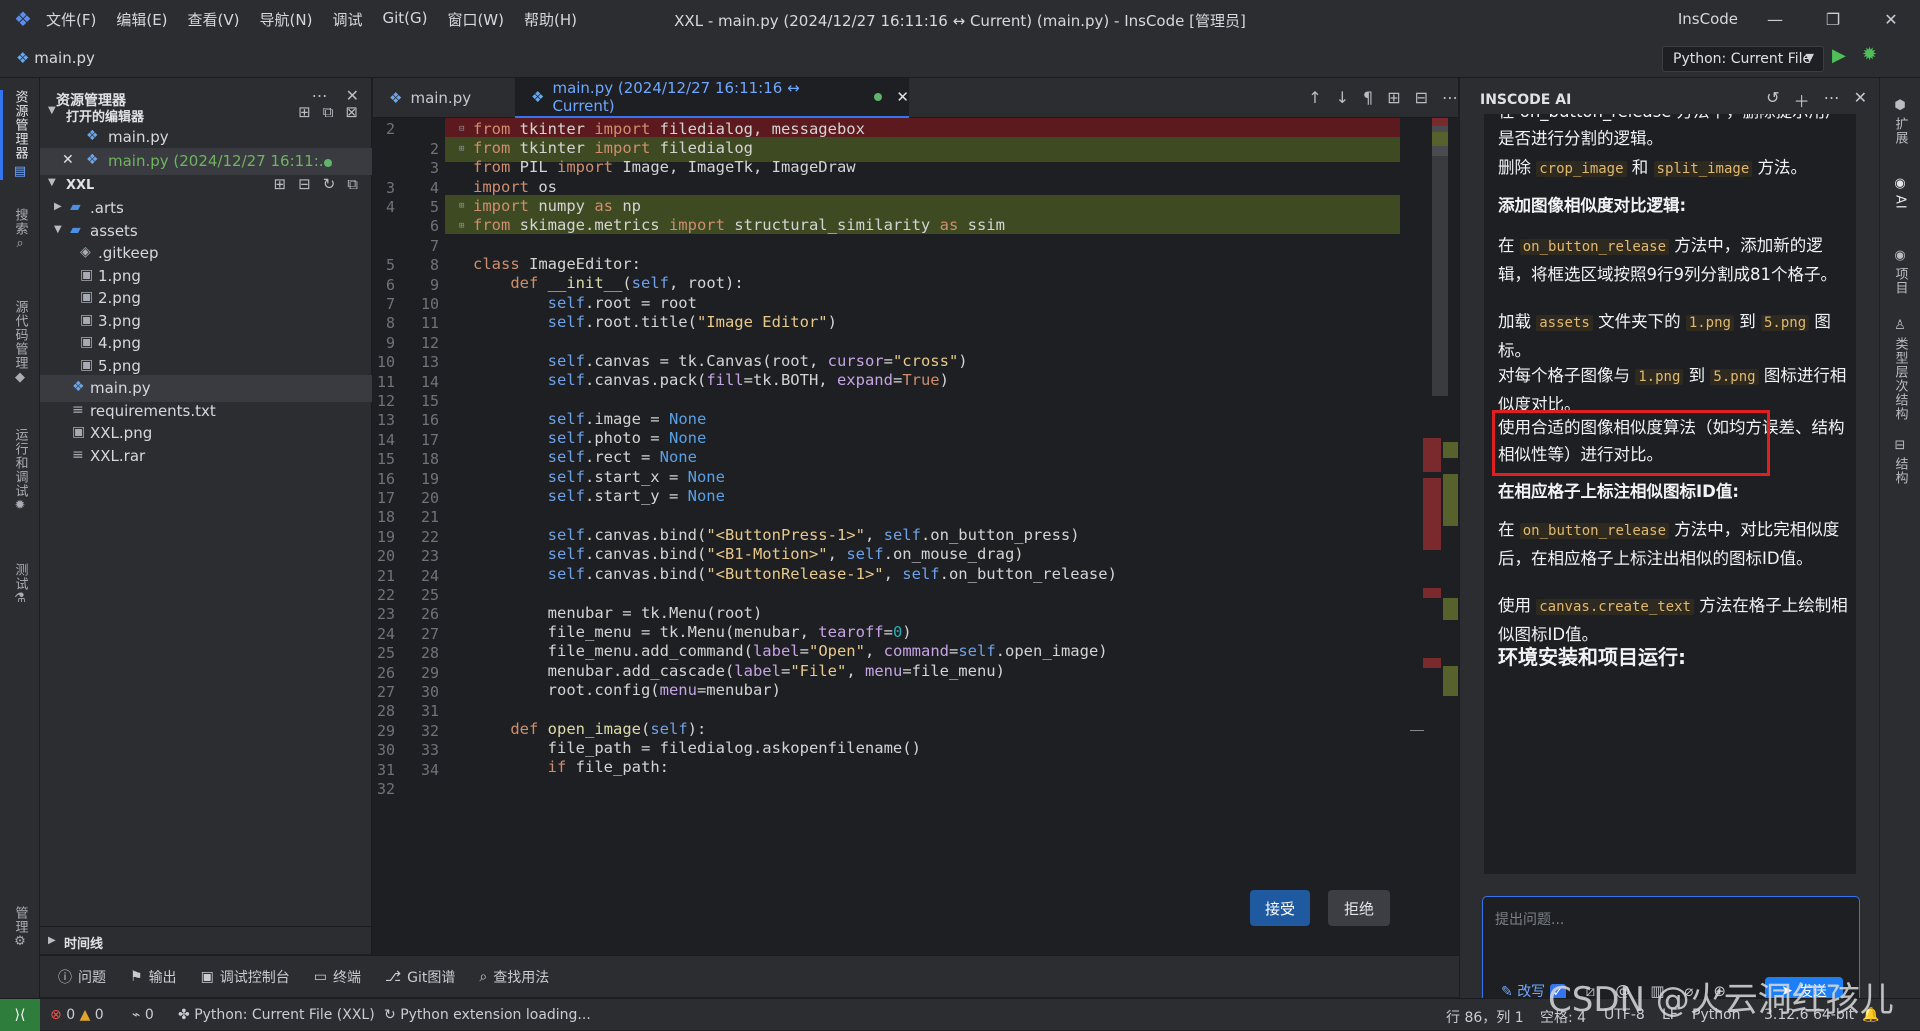  Describe the element at coordinates (328, 112) in the screenshot. I see `save-all-icon: ⧉` at that location.